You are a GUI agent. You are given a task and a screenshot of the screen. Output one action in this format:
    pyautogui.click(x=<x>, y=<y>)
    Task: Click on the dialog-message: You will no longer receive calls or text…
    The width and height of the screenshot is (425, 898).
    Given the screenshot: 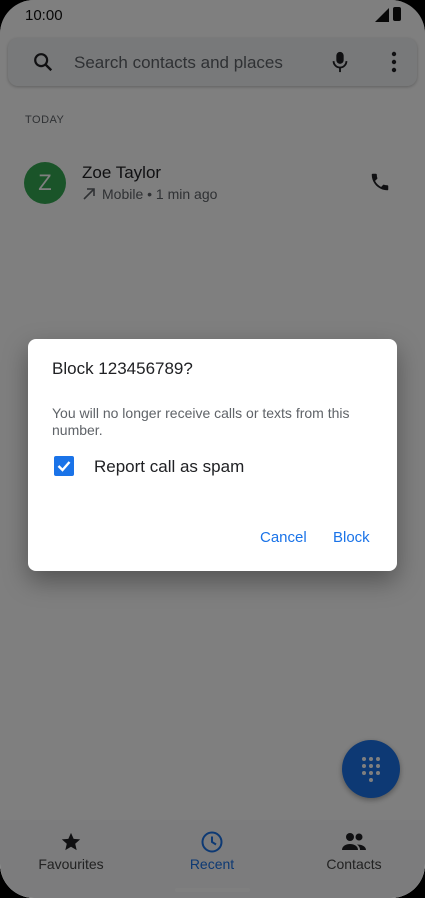 What is the action you would take?
    pyautogui.click(x=201, y=421)
    